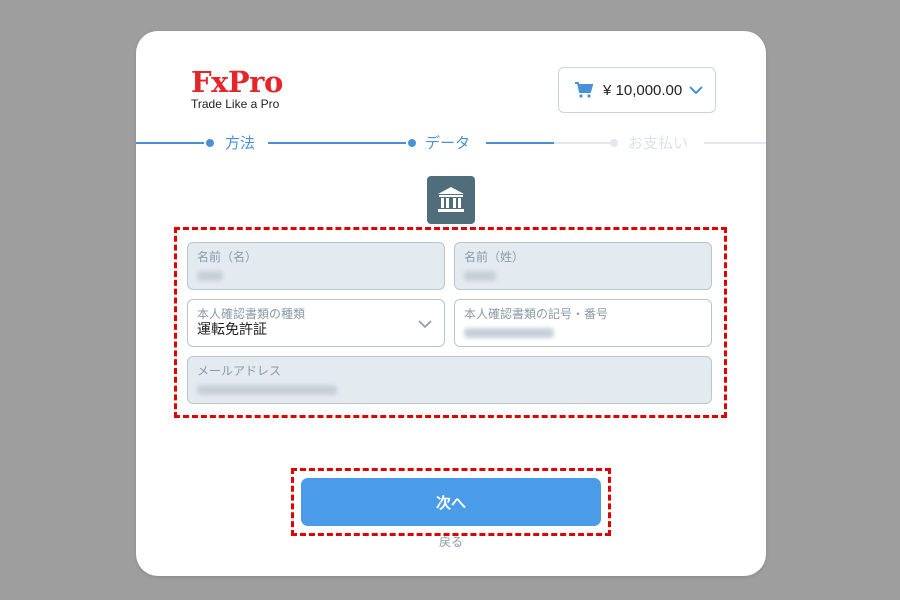  I want to click on progress-stepper: 方法 データ お支払い, so click(451, 143).